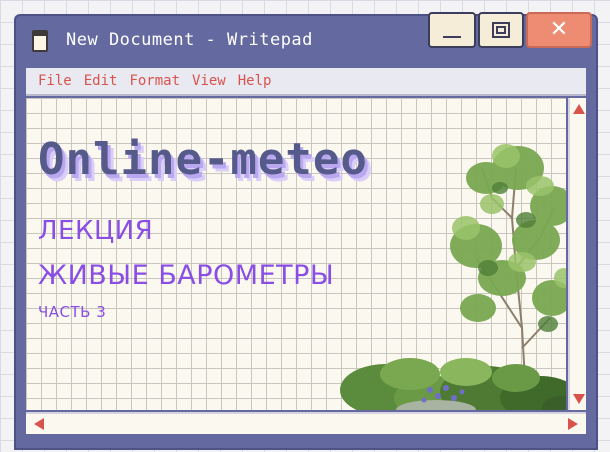  I want to click on scroll-up-arrow-icon, so click(579, 109).